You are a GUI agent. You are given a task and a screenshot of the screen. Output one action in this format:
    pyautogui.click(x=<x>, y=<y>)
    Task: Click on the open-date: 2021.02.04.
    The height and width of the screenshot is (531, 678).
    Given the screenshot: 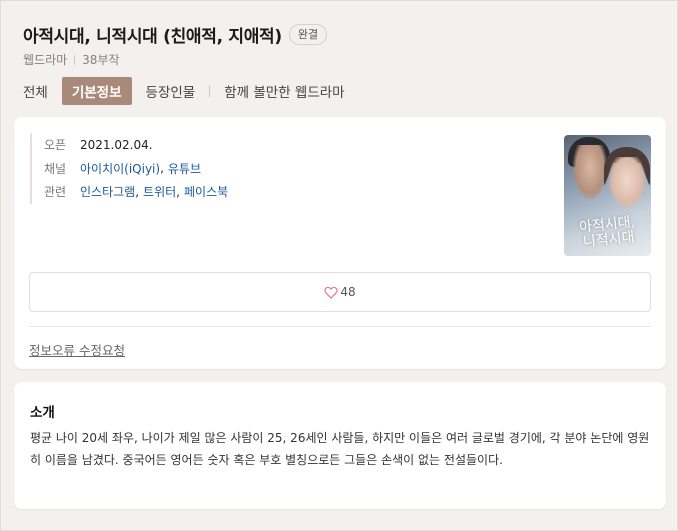 What is the action you would take?
    pyautogui.click(x=116, y=144)
    